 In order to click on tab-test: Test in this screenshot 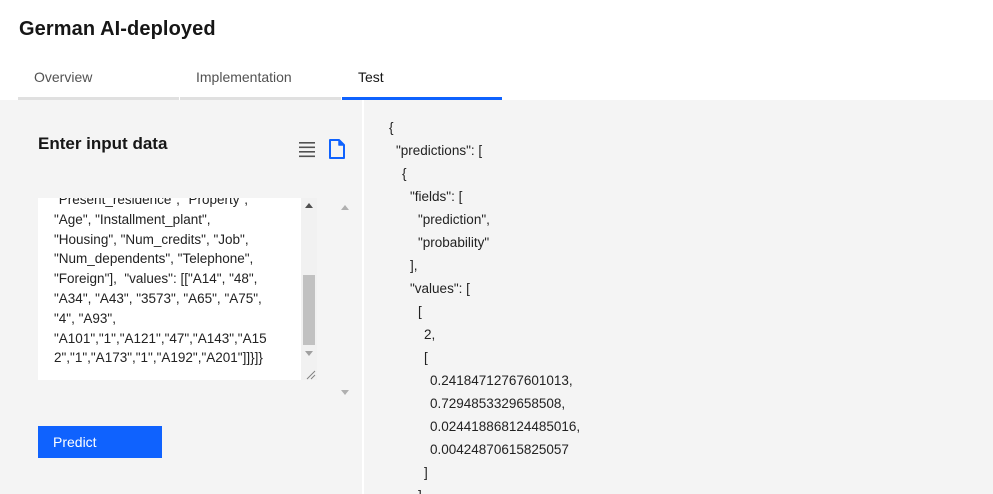, I will do `click(422, 81)`.